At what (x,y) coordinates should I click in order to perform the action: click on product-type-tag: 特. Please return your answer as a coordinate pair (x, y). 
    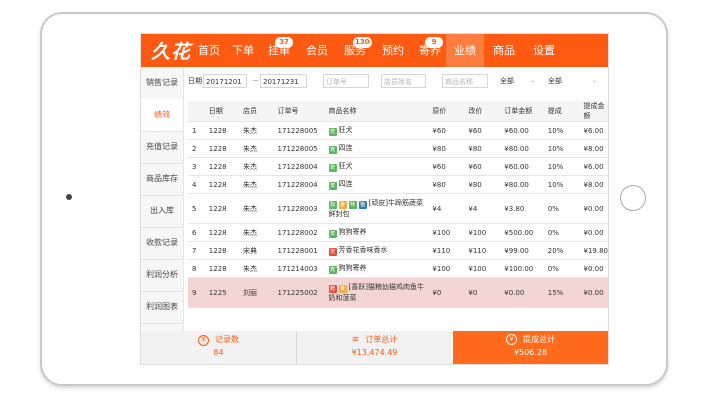
    Looking at the image, I should click on (352, 204).